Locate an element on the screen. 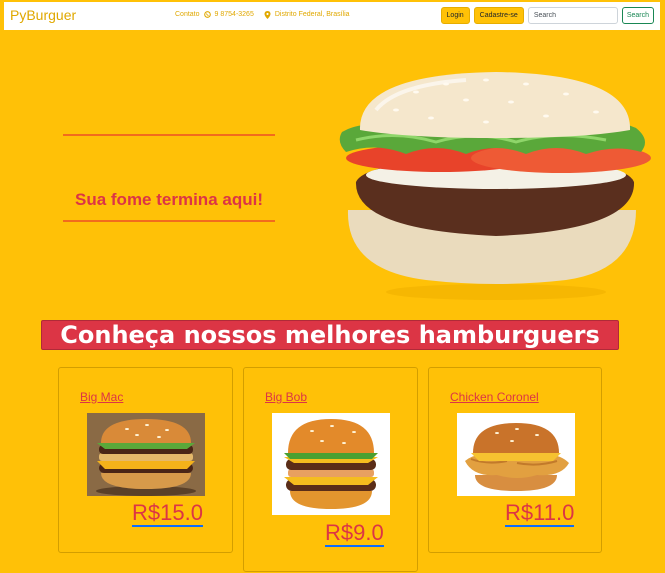  product-price: R$11.0 is located at coordinates (540, 513).